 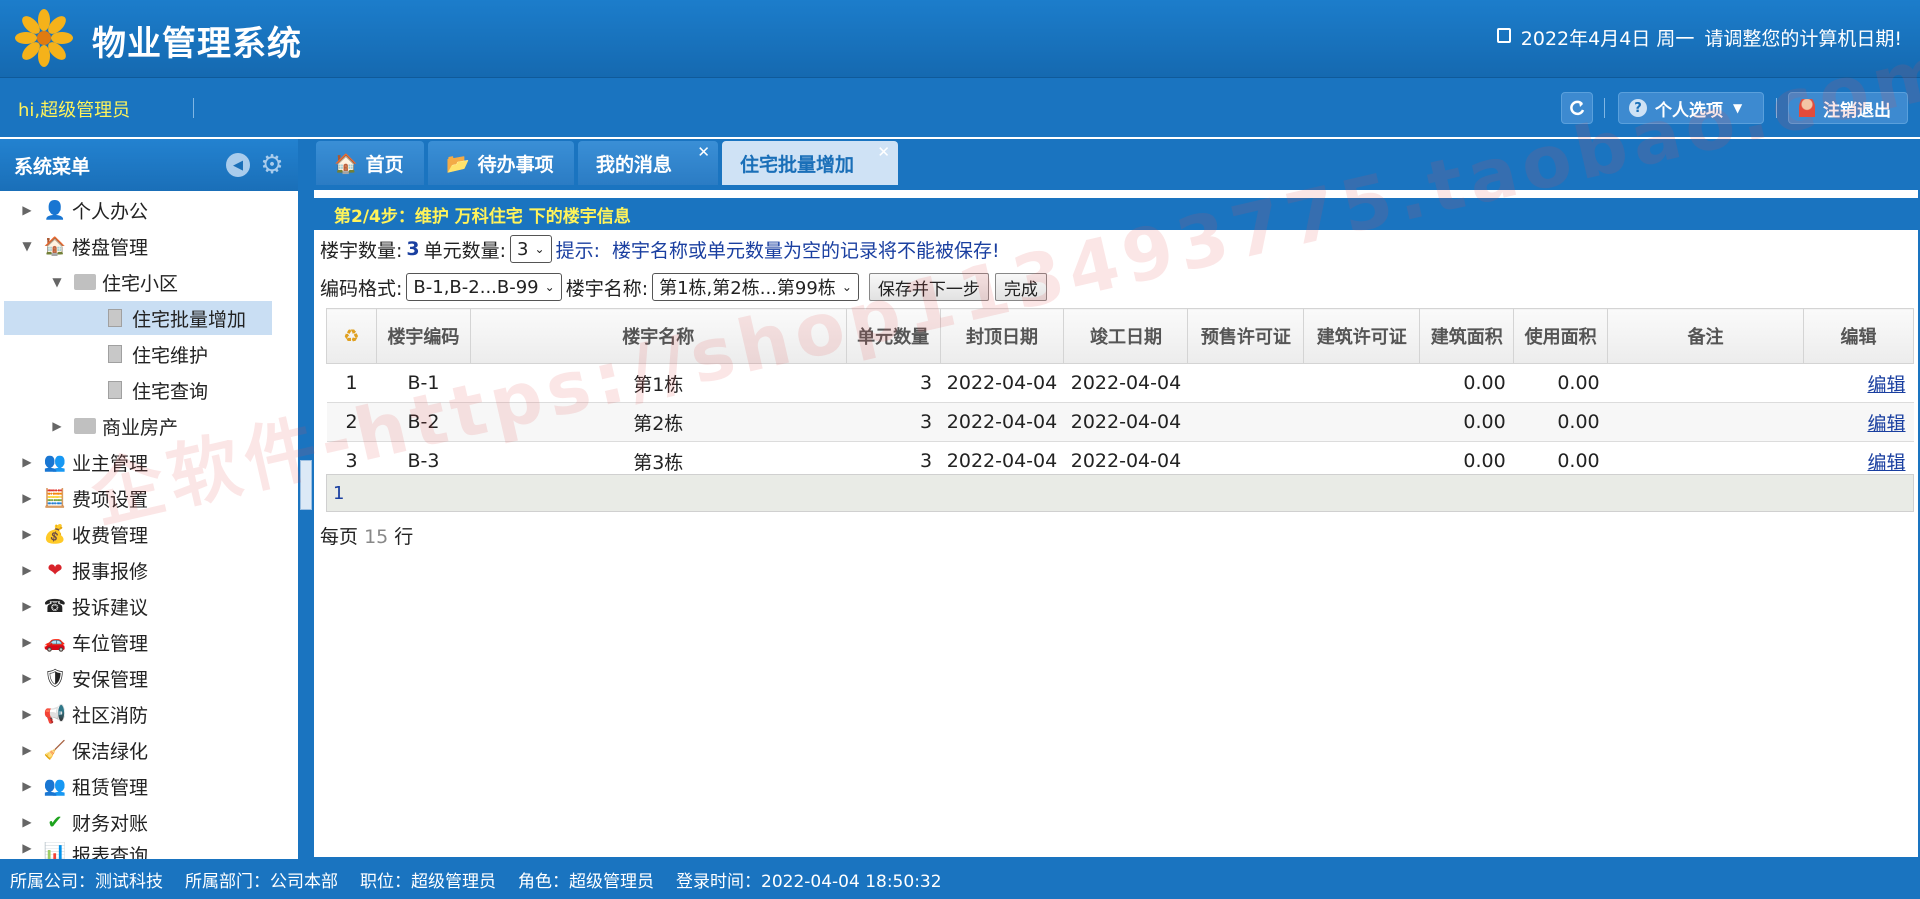 I want to click on column-header: 楼宇名称, so click(x=658, y=336).